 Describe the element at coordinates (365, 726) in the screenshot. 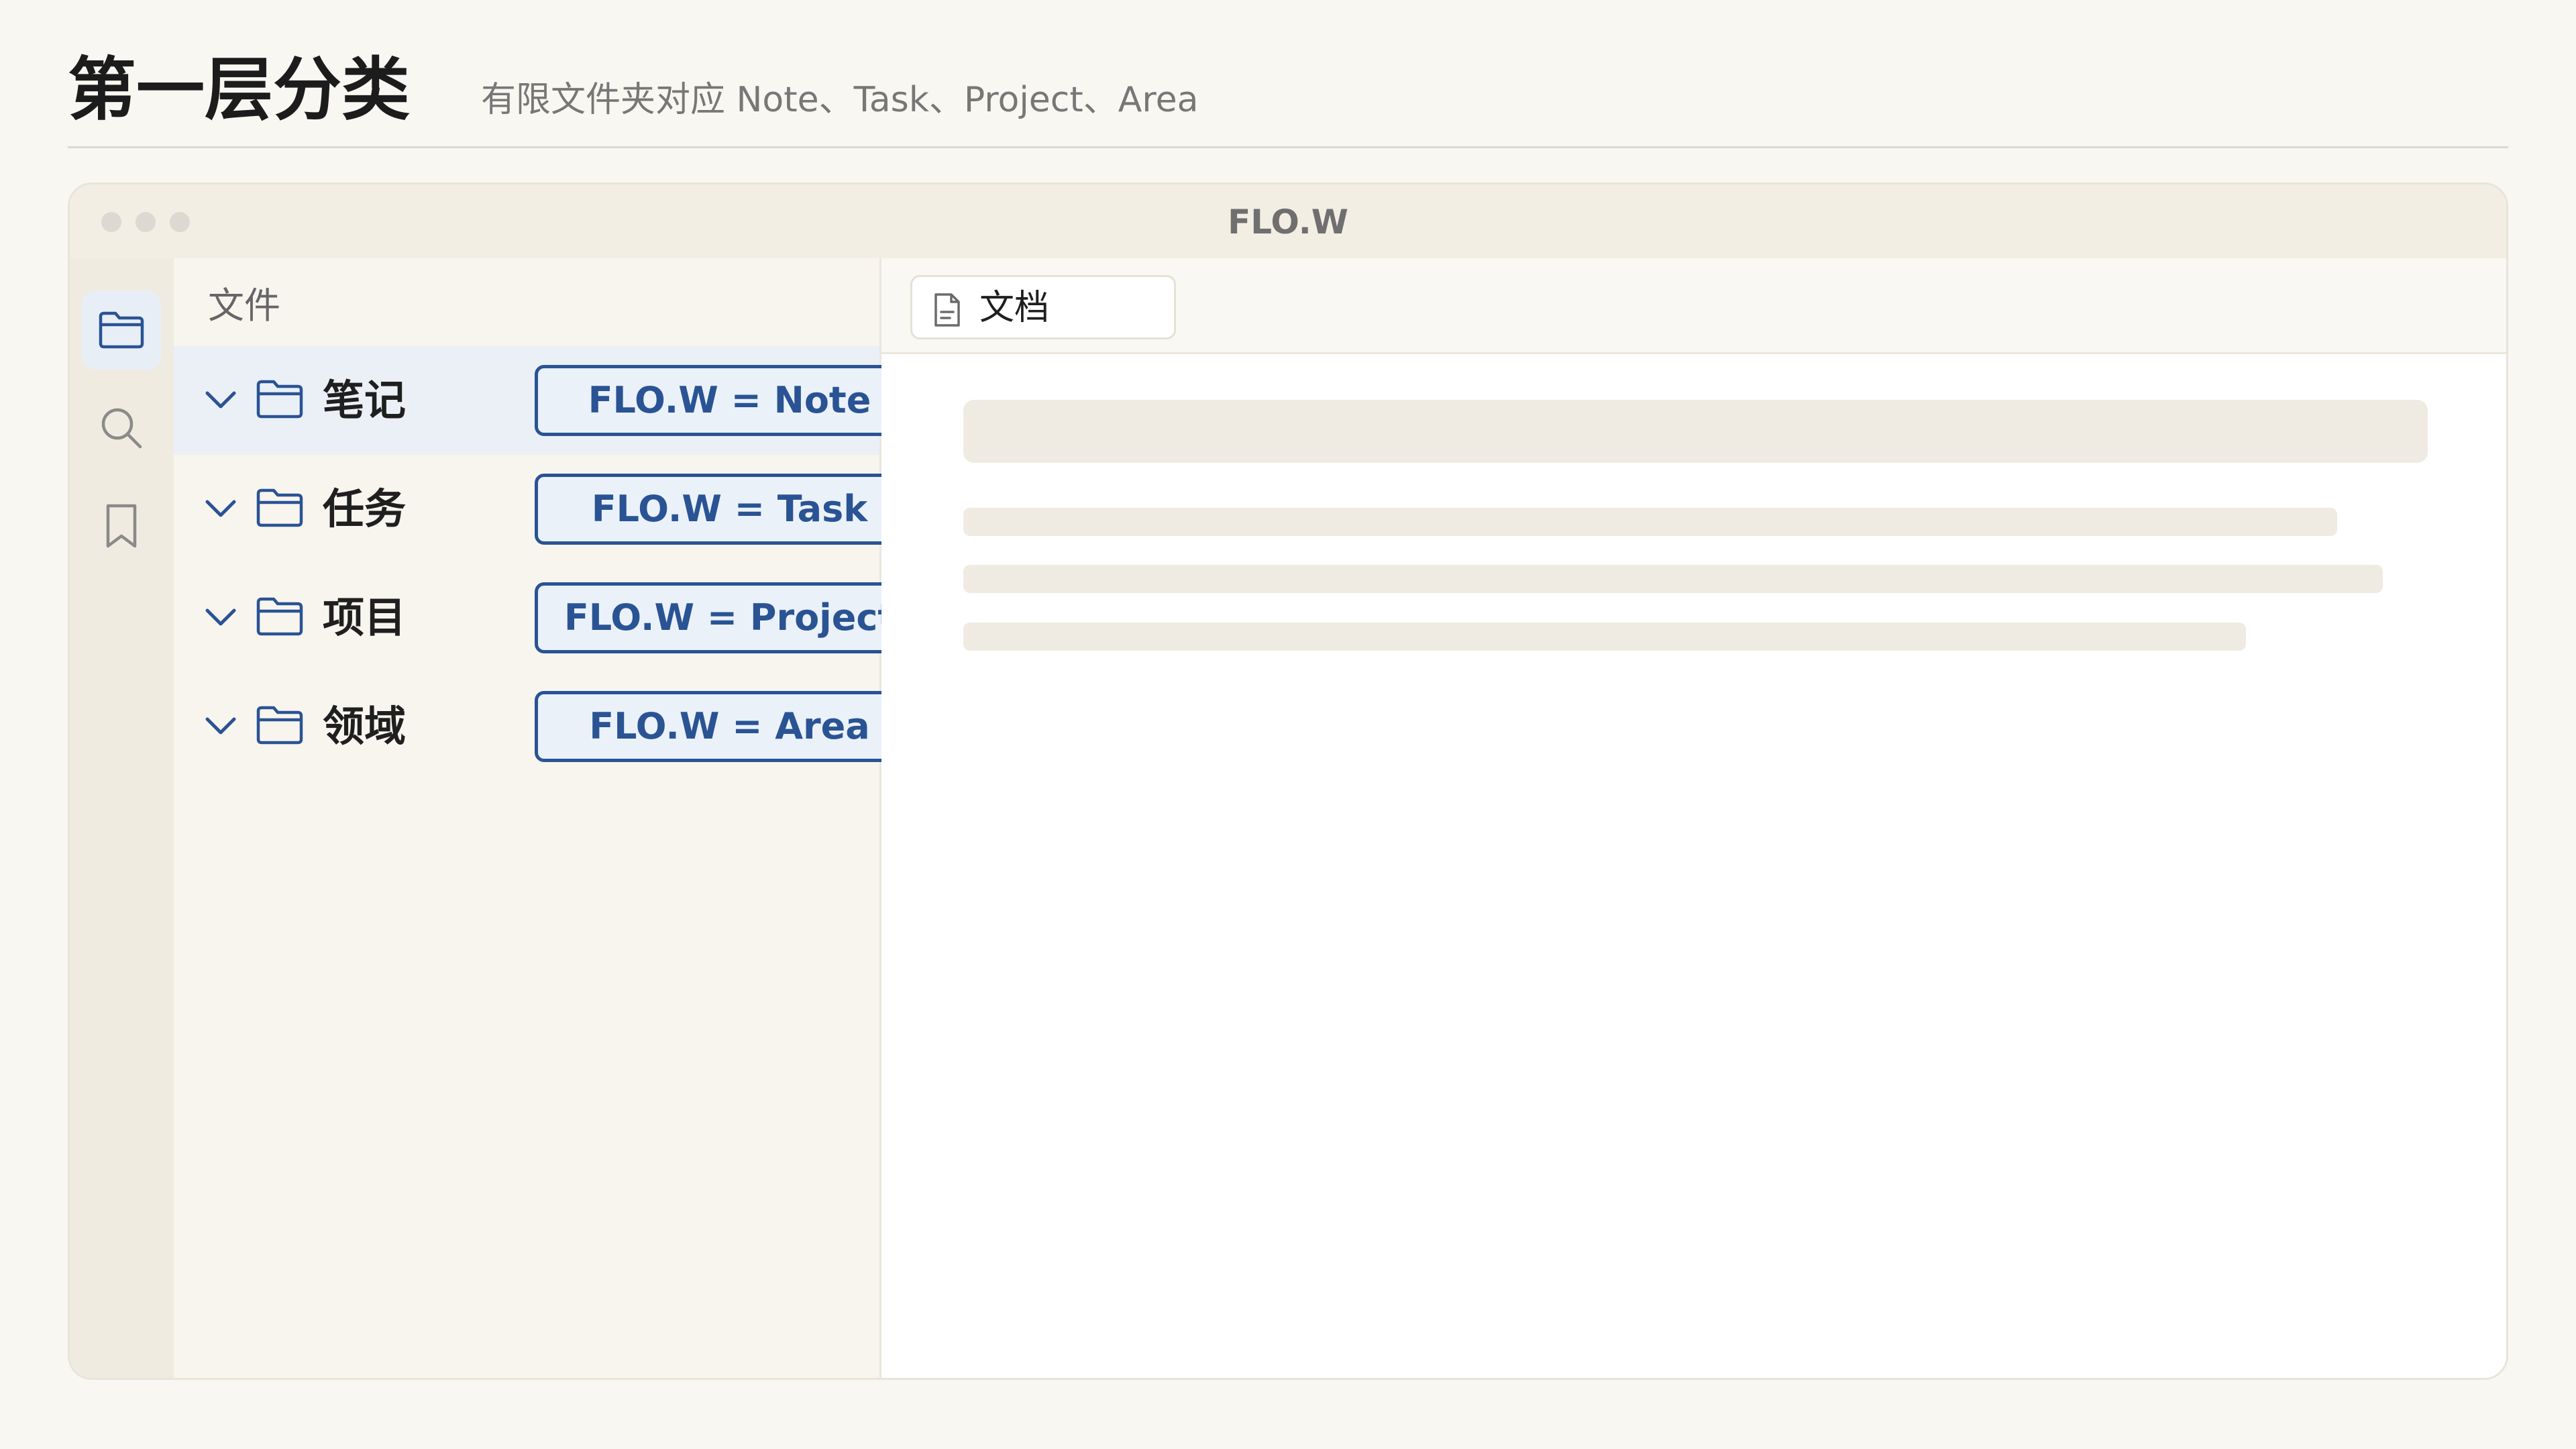

I see `folder-label: 领域` at that location.